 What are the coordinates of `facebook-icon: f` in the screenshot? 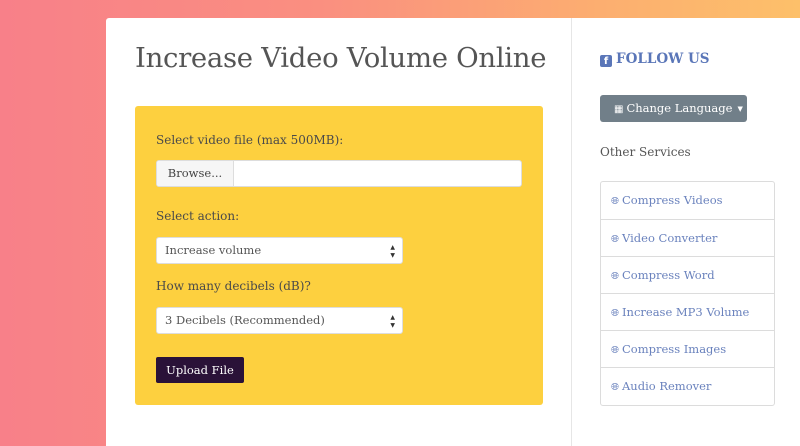 It's located at (606, 61).